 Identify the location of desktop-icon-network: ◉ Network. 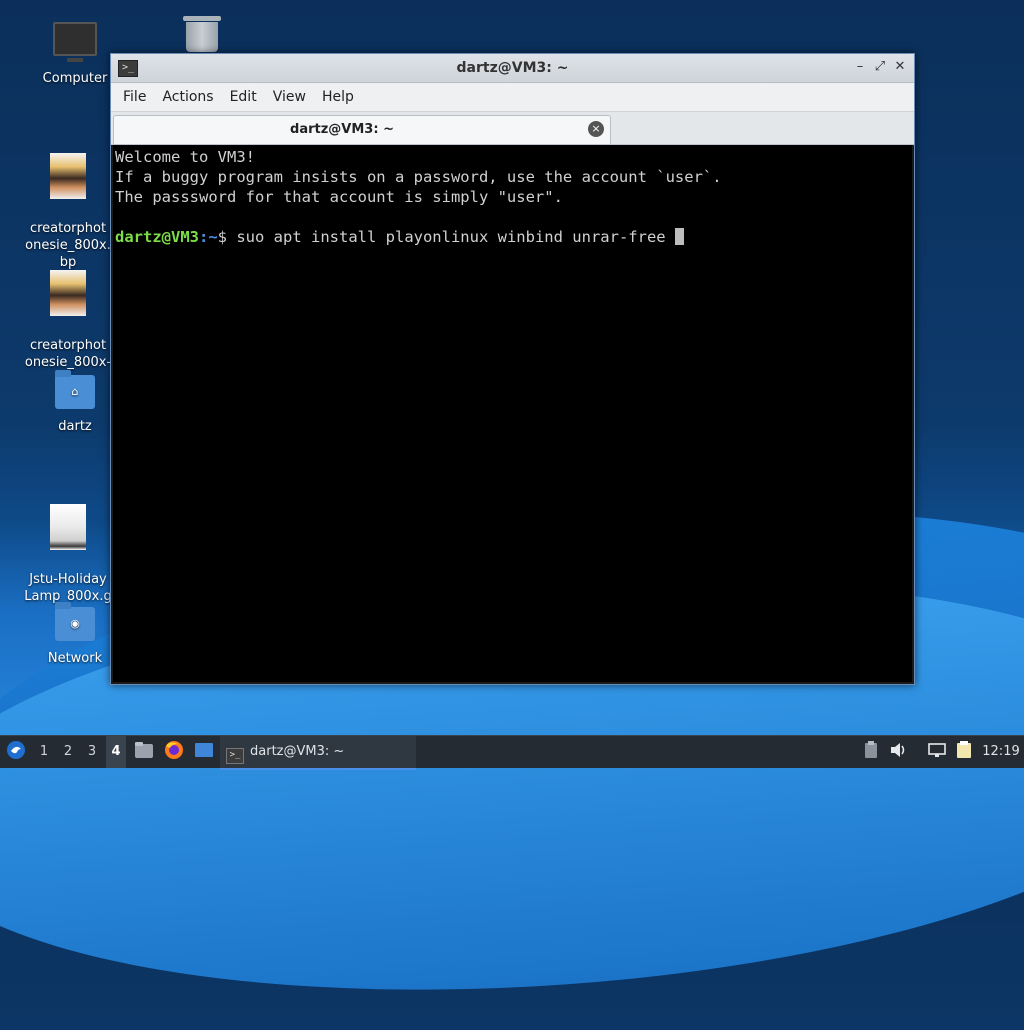
(75, 634).